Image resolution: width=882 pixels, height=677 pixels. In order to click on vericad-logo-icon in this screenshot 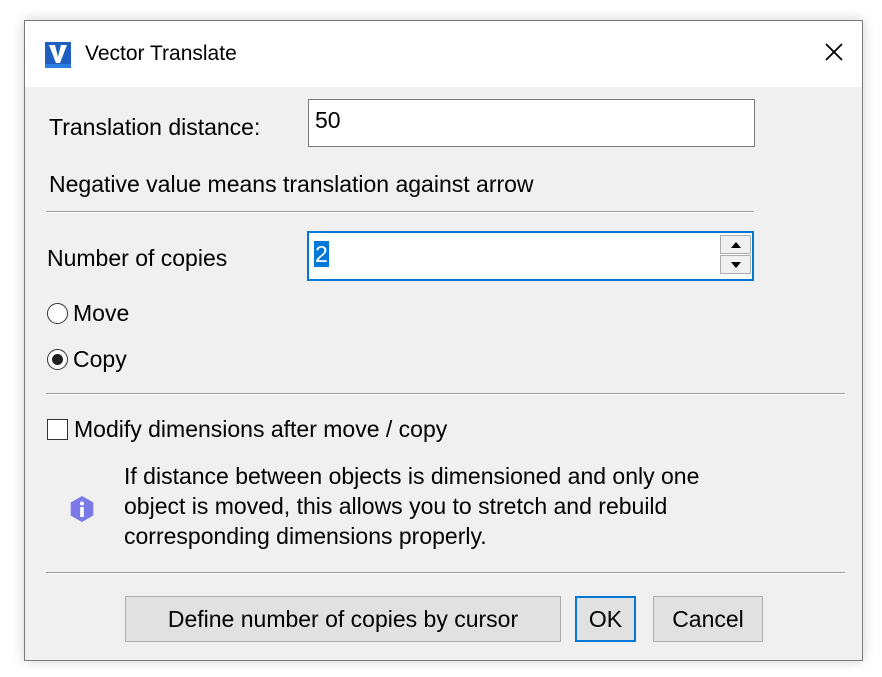, I will do `click(58, 55)`.